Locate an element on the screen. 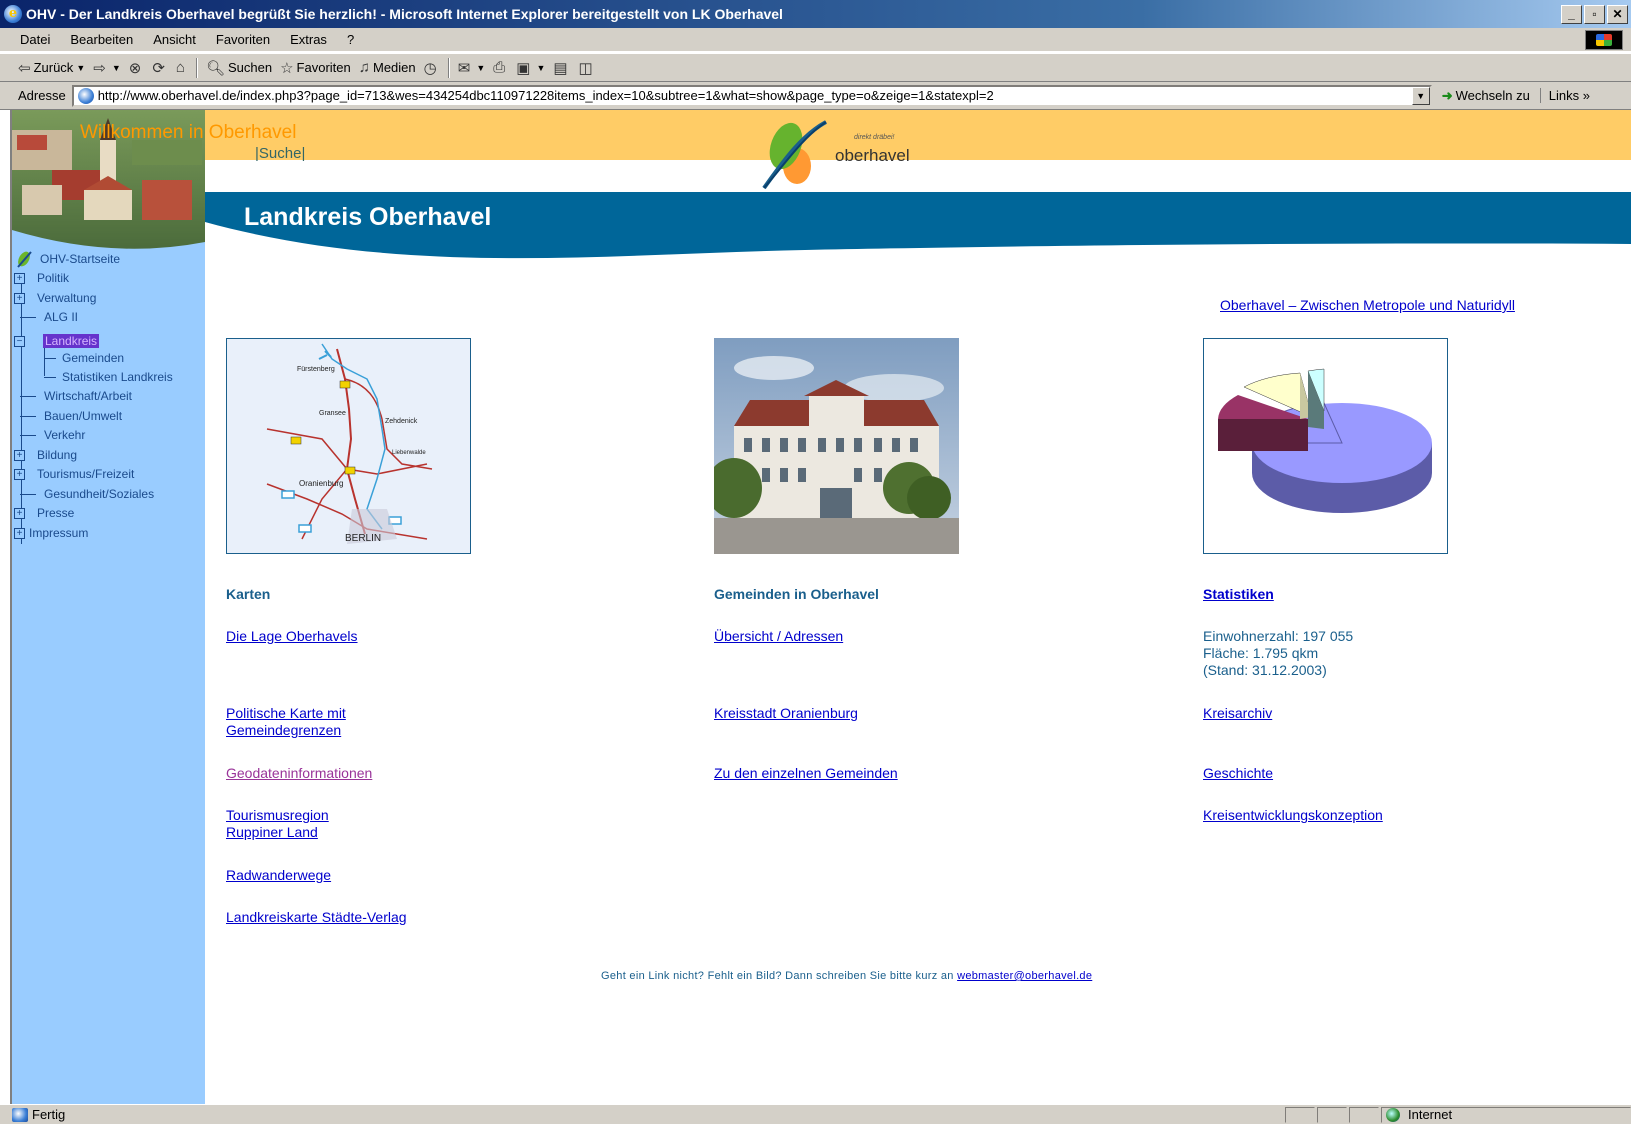 This screenshot has width=1631, height=1124. favorites-icon: ☆ is located at coordinates (287, 68).